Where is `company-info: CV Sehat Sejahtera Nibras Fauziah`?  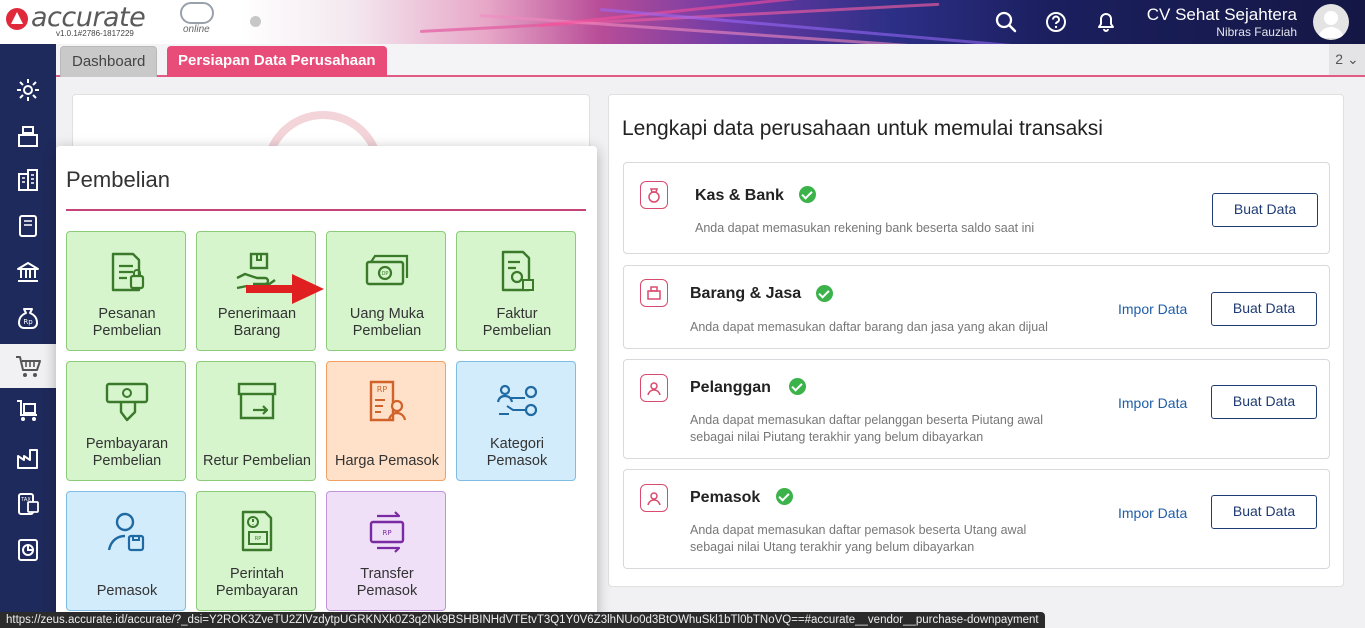
company-info: CV Sehat Sejahtera Nibras Fauziah is located at coordinates (1222, 22).